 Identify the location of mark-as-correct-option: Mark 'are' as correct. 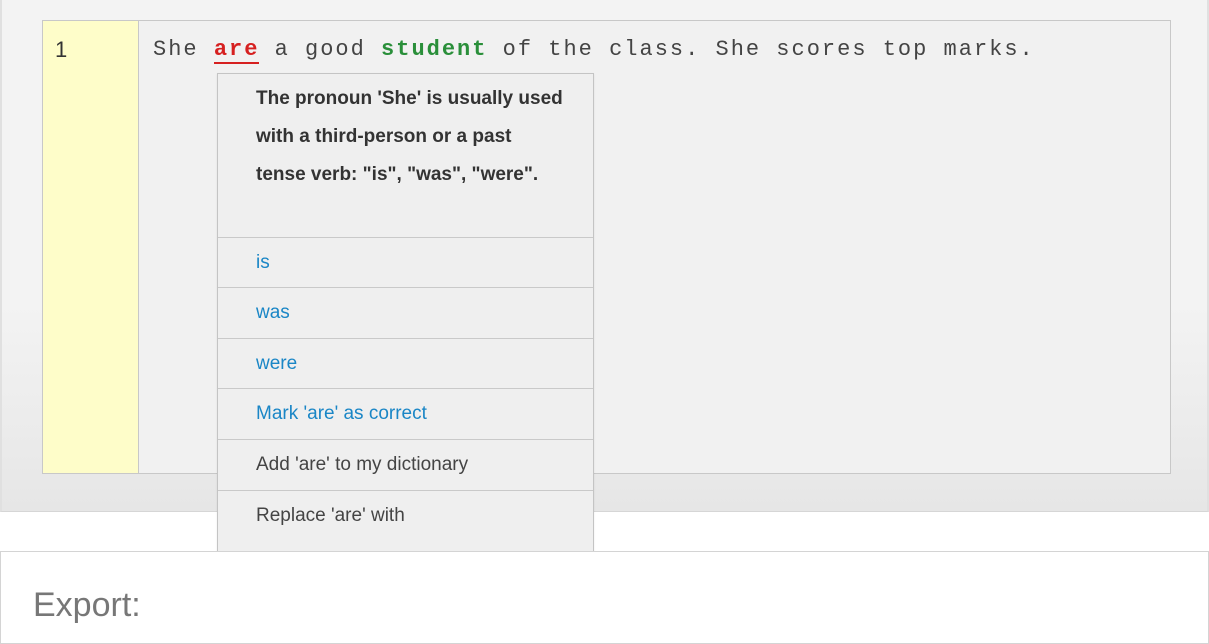
(405, 414).